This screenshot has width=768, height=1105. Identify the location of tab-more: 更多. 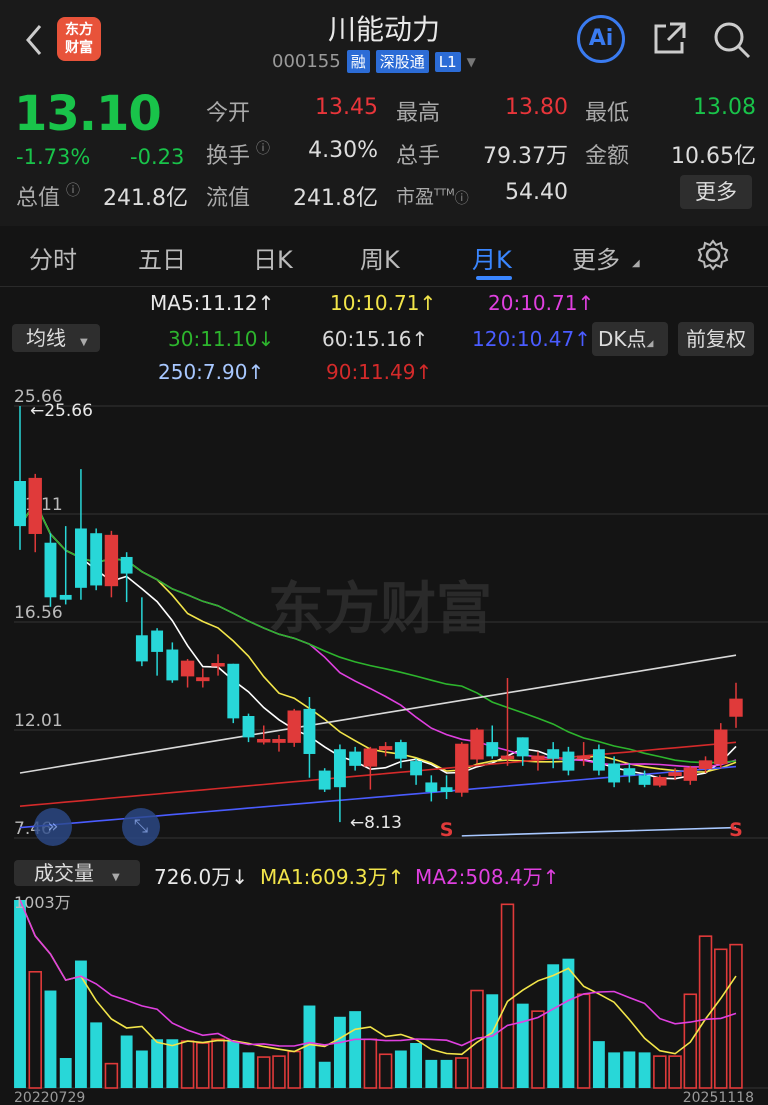
(596, 257).